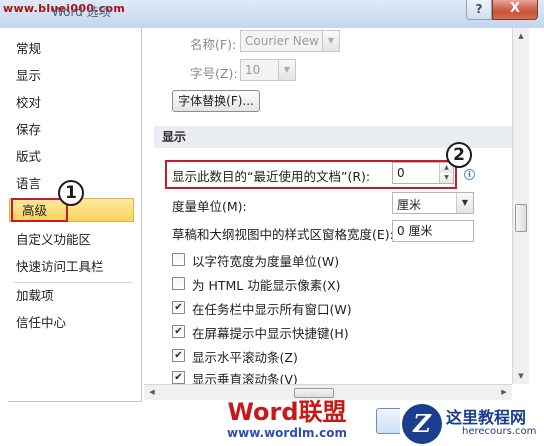 The height and width of the screenshot is (446, 544). Describe the element at coordinates (35, 296) in the screenshot. I see `sidebar-item-addins: 加载项` at that location.